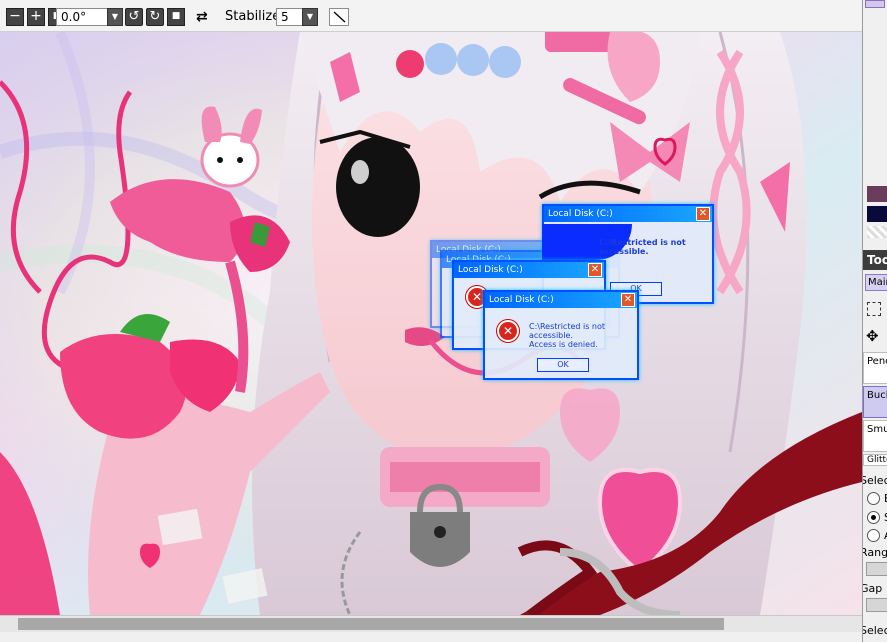 The image size is (887, 642). I want to click on tool-panel-title: Tool, so click(875, 260).